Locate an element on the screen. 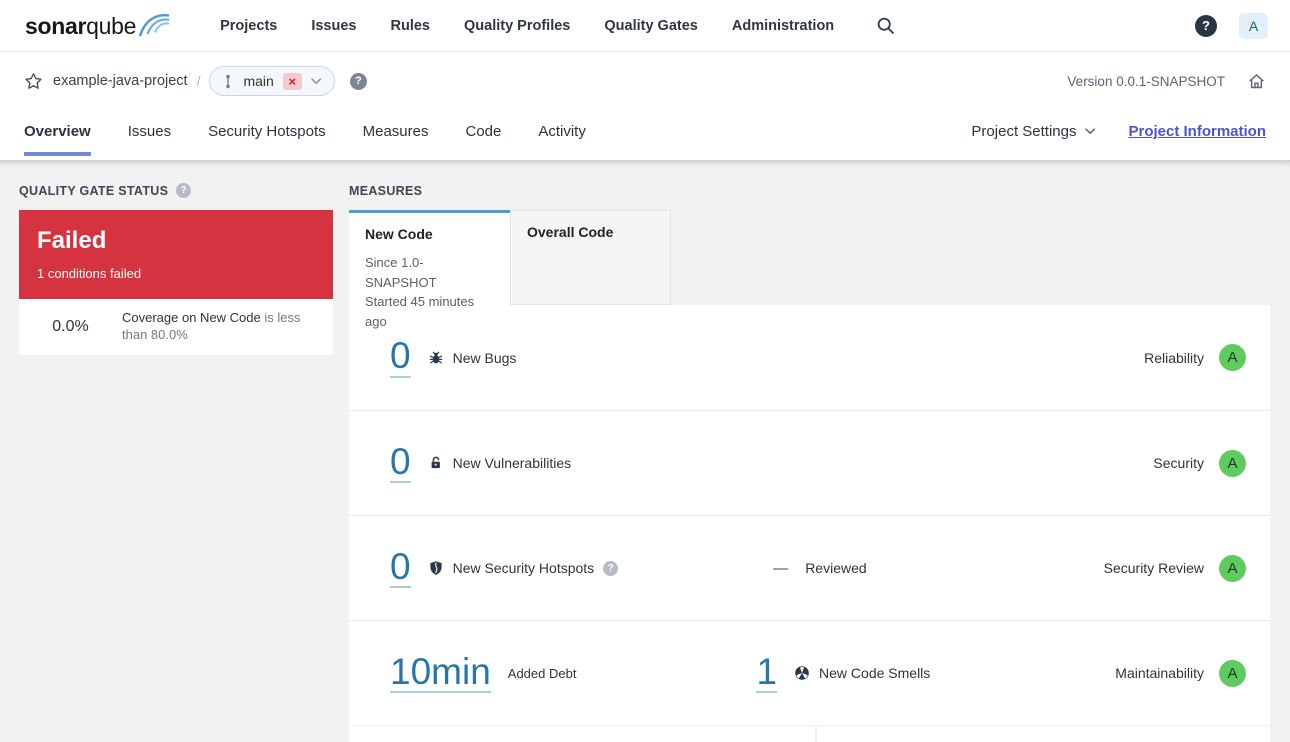 The width and height of the screenshot is (1290, 742). tab-overview: Overview is located at coordinates (57, 139).